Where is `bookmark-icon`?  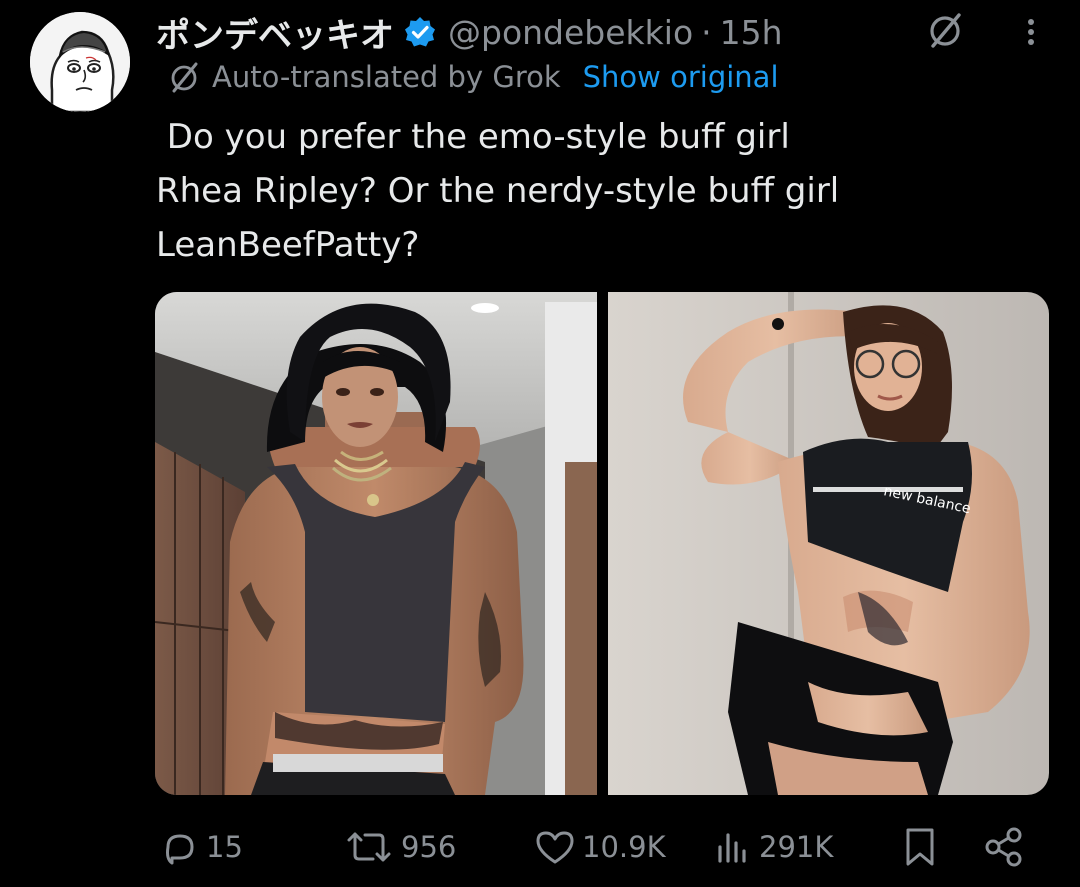 bookmark-icon is located at coordinates (920, 847).